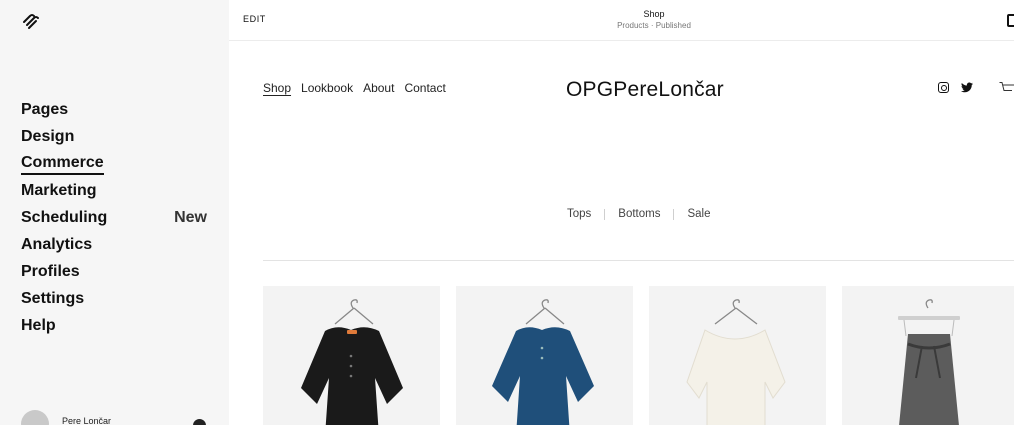  I want to click on site-title: OPGPereLončar, so click(645, 90).